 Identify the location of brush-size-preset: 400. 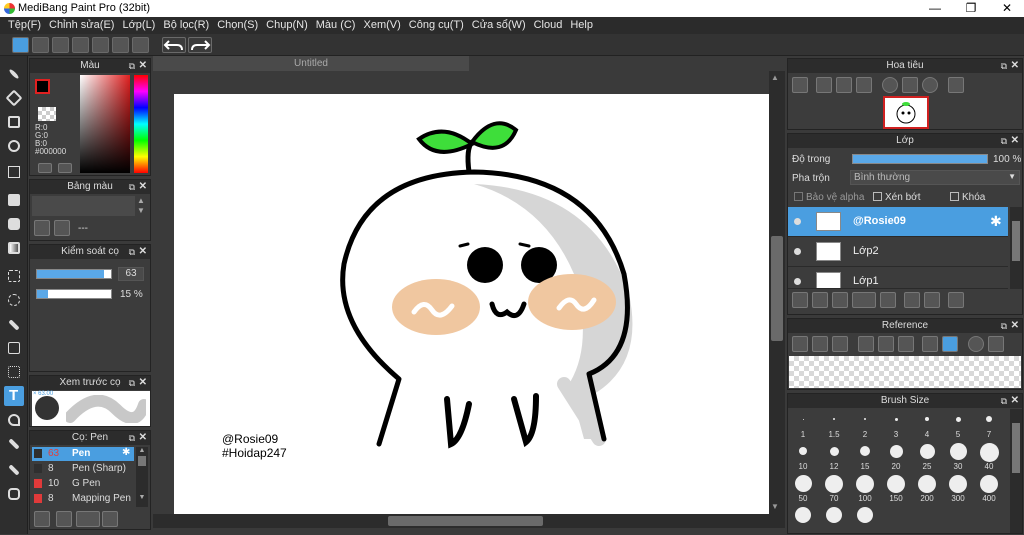
(989, 488).